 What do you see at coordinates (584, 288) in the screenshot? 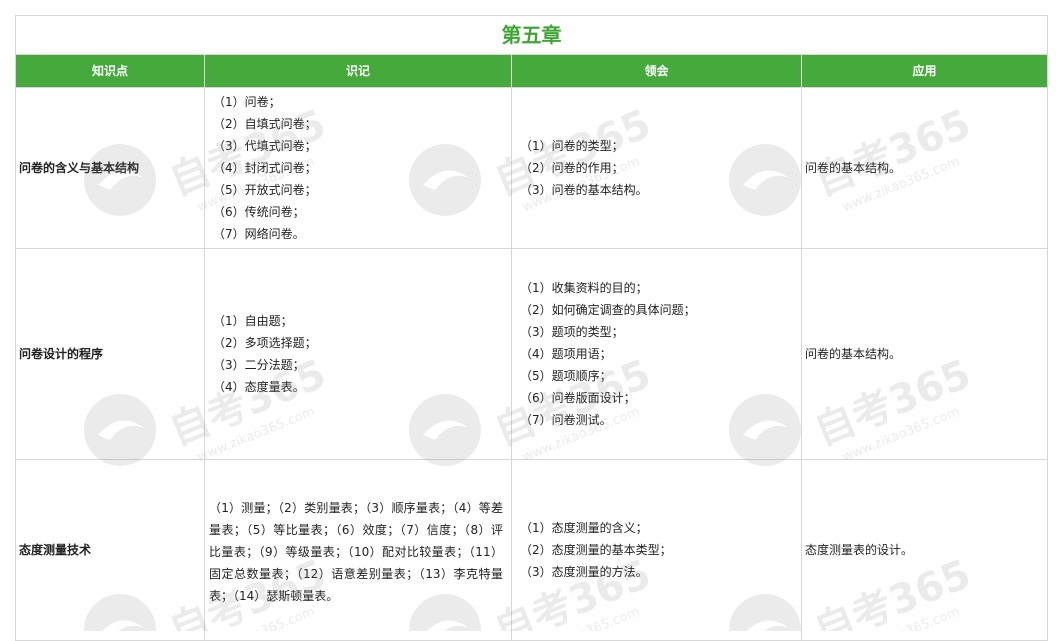
I see `list-item: （1）收集资料的目的；` at bounding box center [584, 288].